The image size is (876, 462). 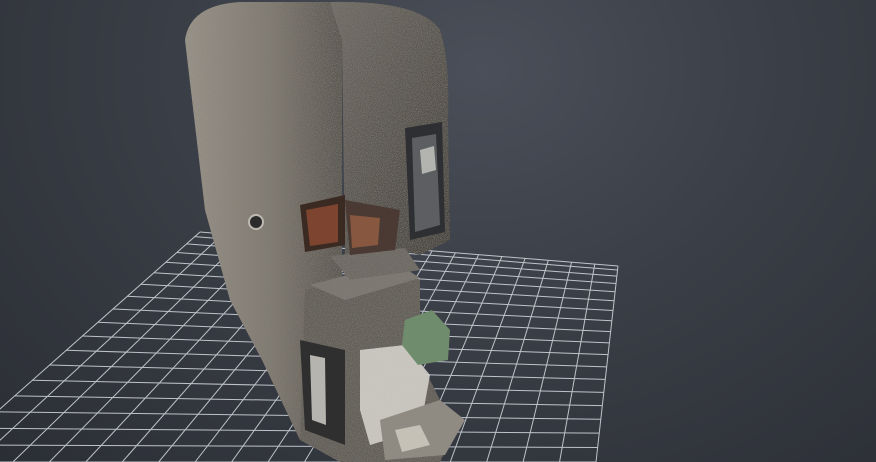 What do you see at coordinates (256, 222) in the screenshot?
I see `bolt-hole` at bounding box center [256, 222].